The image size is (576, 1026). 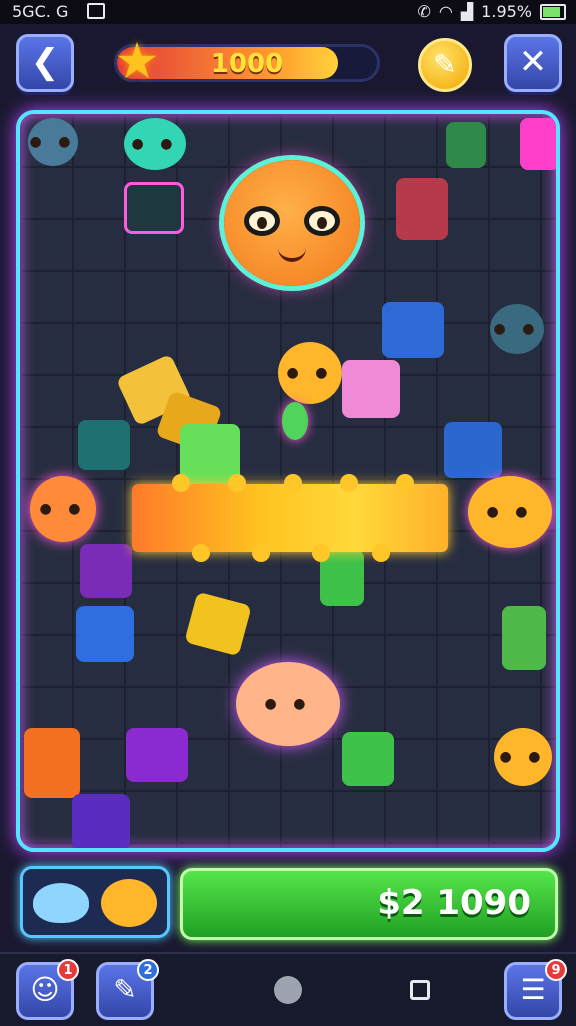 I want to click on inventory-tray, so click(x=95, y=902).